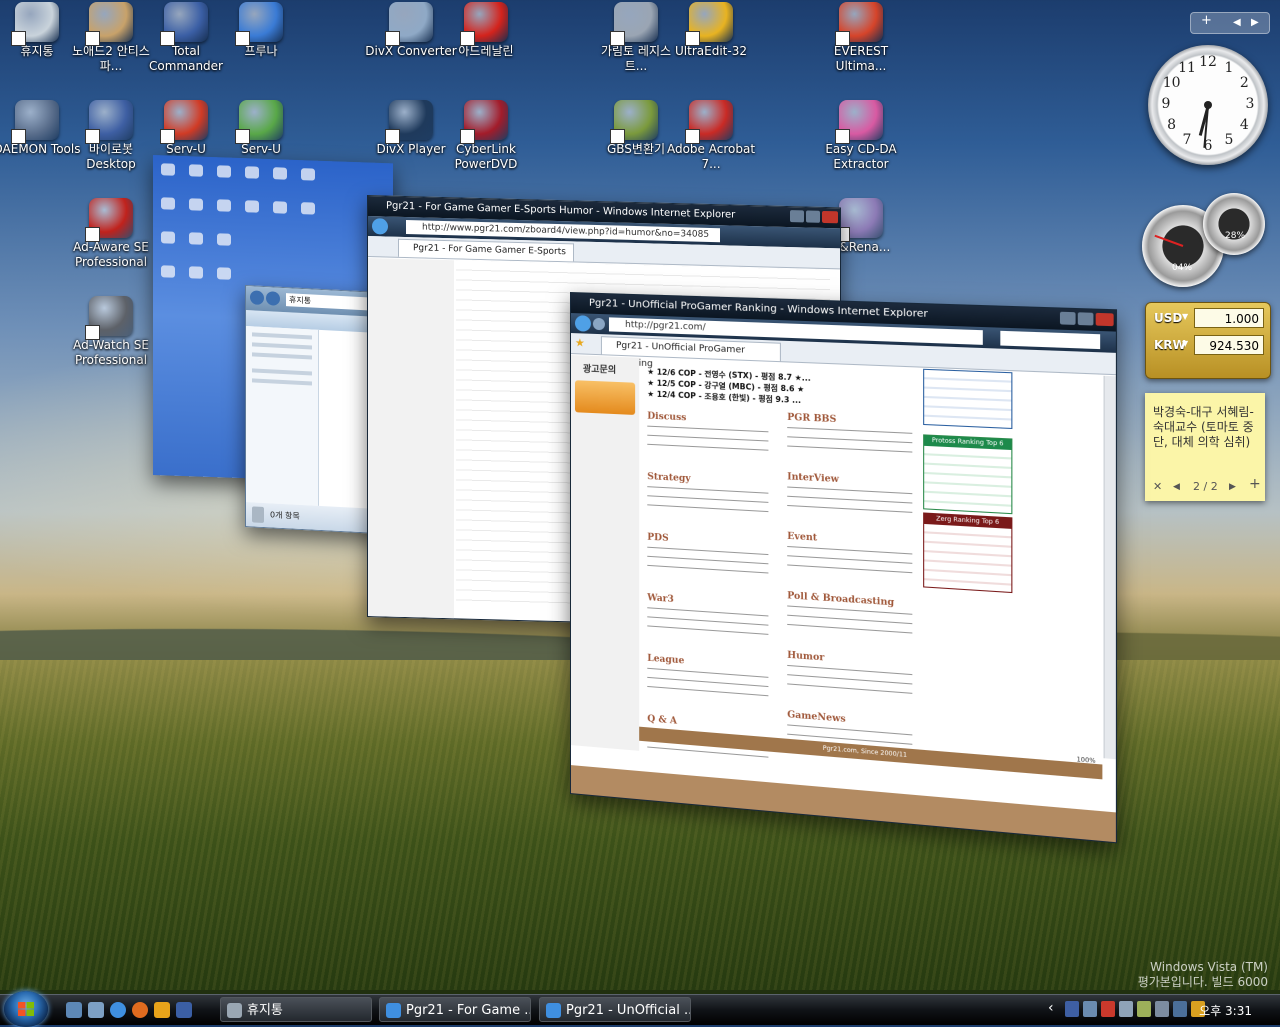  What do you see at coordinates (711, 30) in the screenshot?
I see `desktop-icon: UltraEdit-32` at bounding box center [711, 30].